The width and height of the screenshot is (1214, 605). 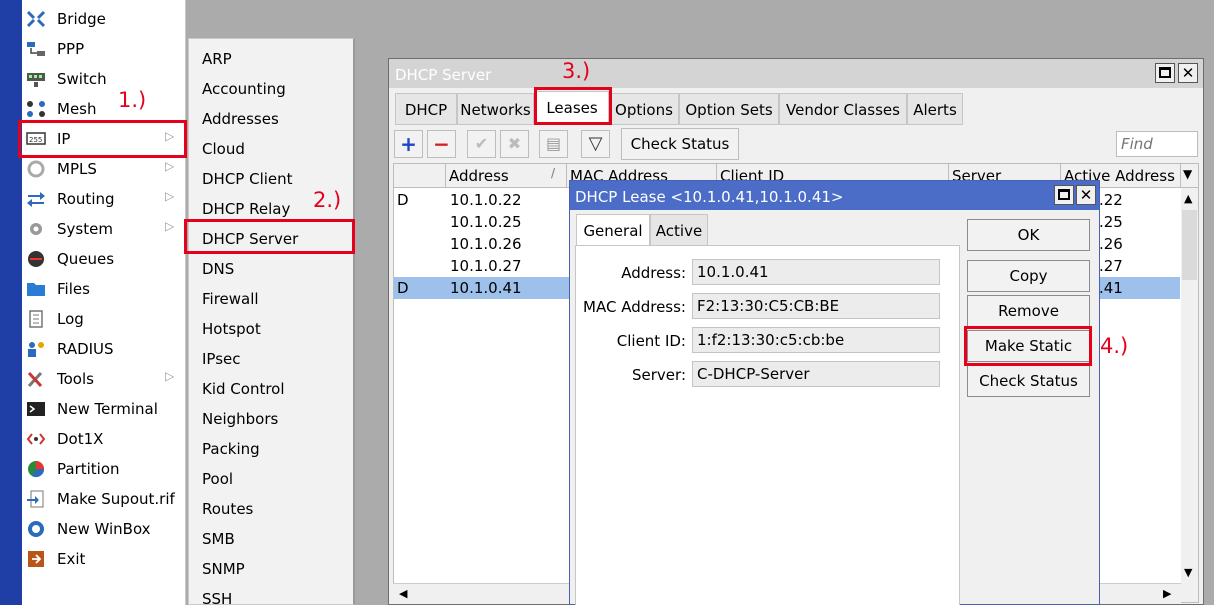 What do you see at coordinates (441, 144) in the screenshot?
I see `remove-button: −` at bounding box center [441, 144].